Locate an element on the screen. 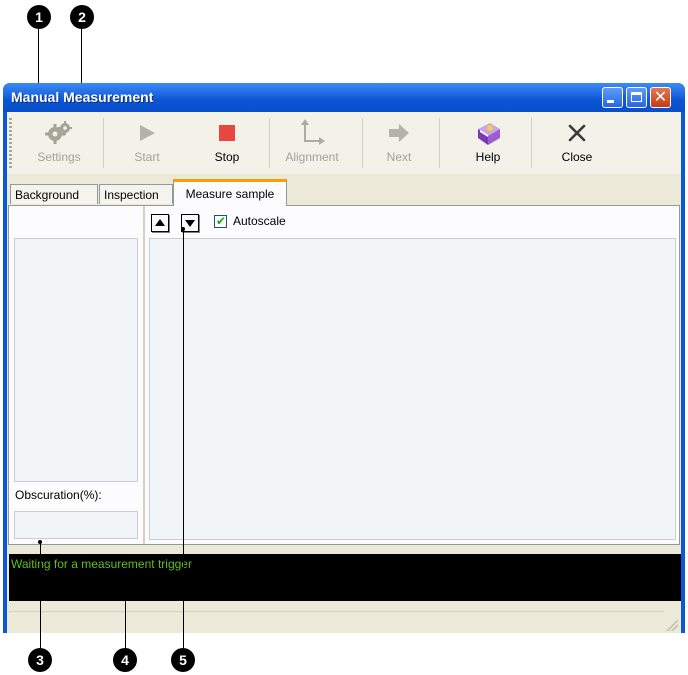 This screenshot has height=675, width=688. status-message-panel: Waiting for a measurement trigger is located at coordinates (345, 577).